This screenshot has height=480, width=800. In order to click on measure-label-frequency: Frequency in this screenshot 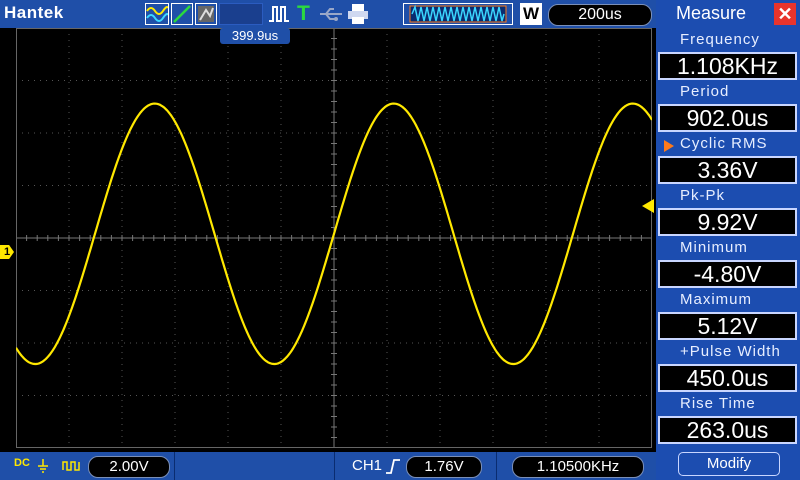, I will do `click(728, 39)`.